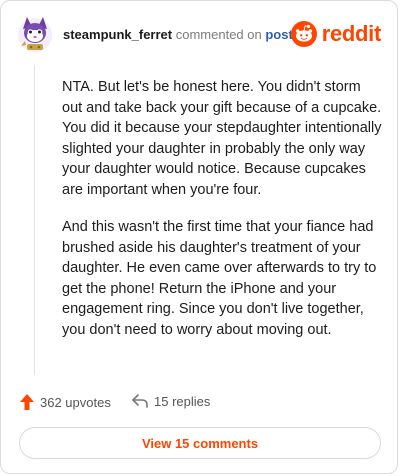  I want to click on comment-actions: 362 upvotes 15 replies, so click(199, 404).